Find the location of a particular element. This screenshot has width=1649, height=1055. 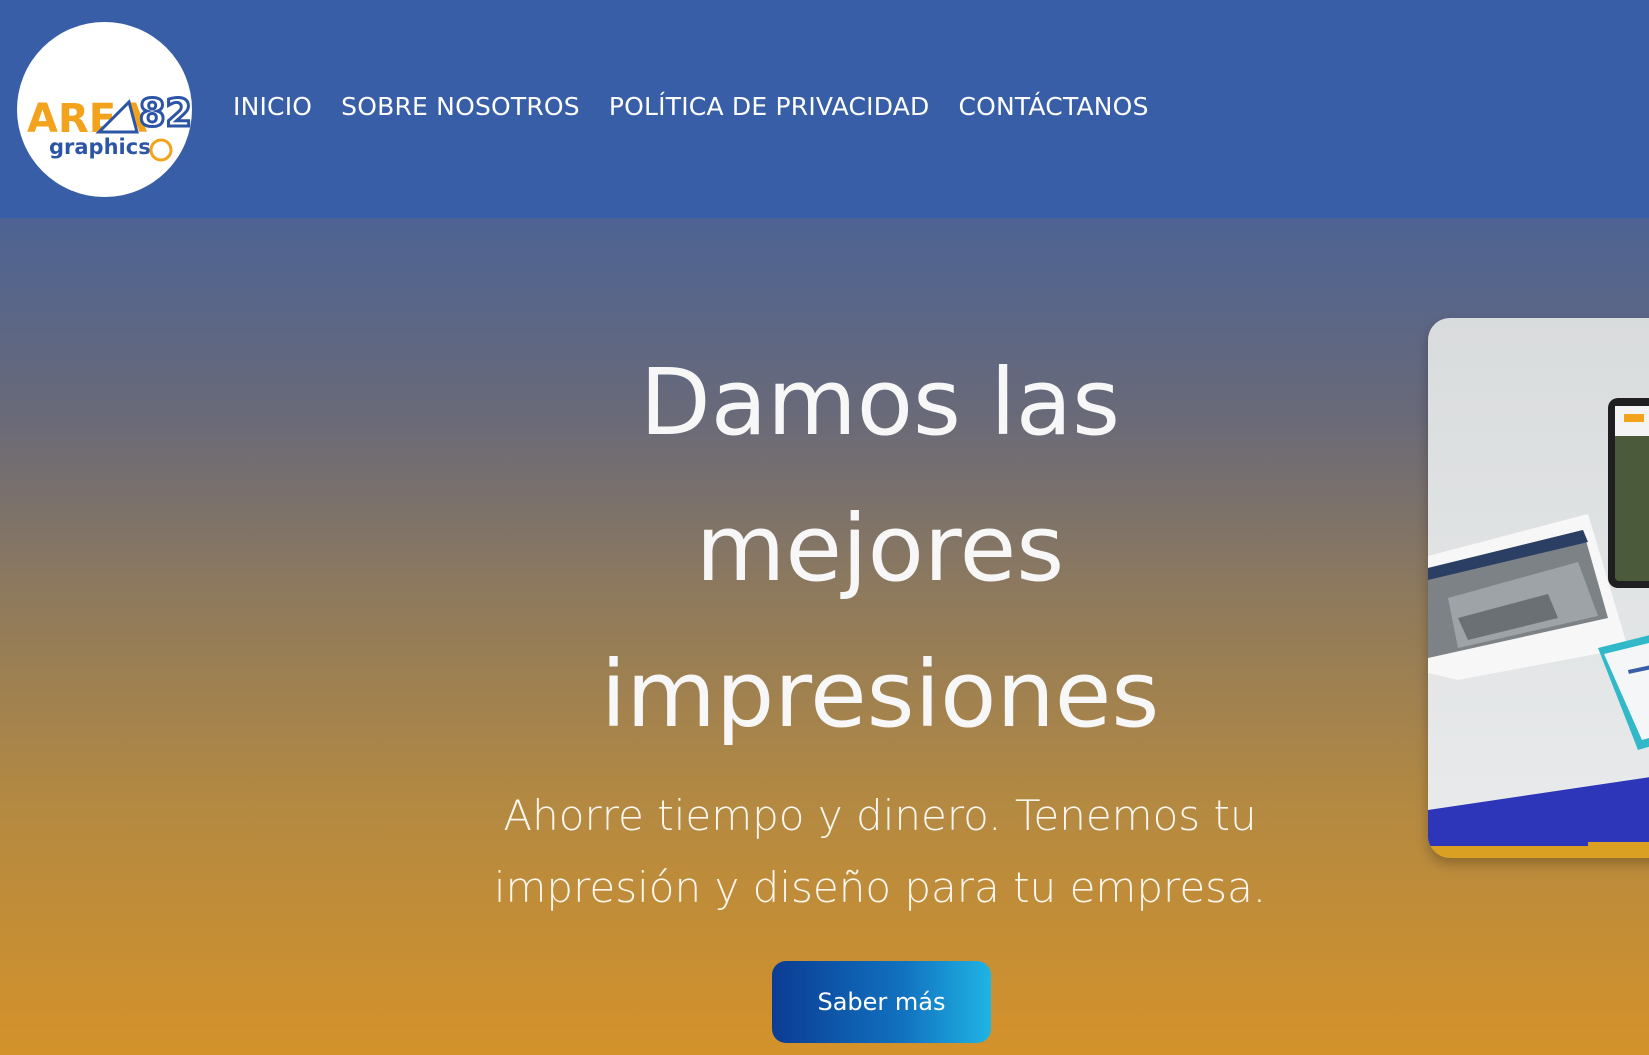

hero-subtitle-line-2: impresión y diseño para tu empresa. is located at coordinates (880, 887).